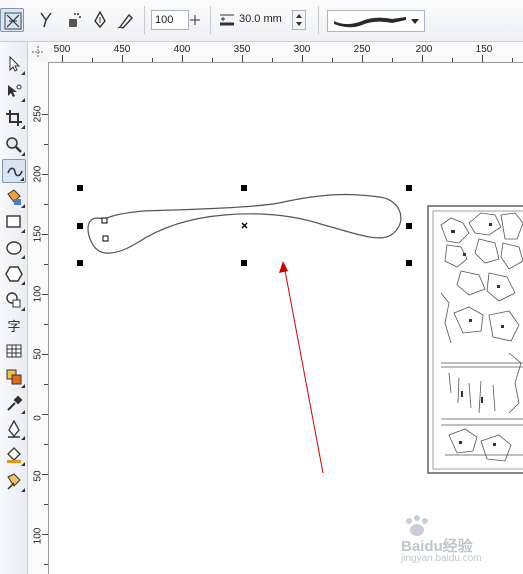 The image size is (523, 574). Describe the element at coordinates (14, 64) in the screenshot. I see `pick-tool-icon` at that location.